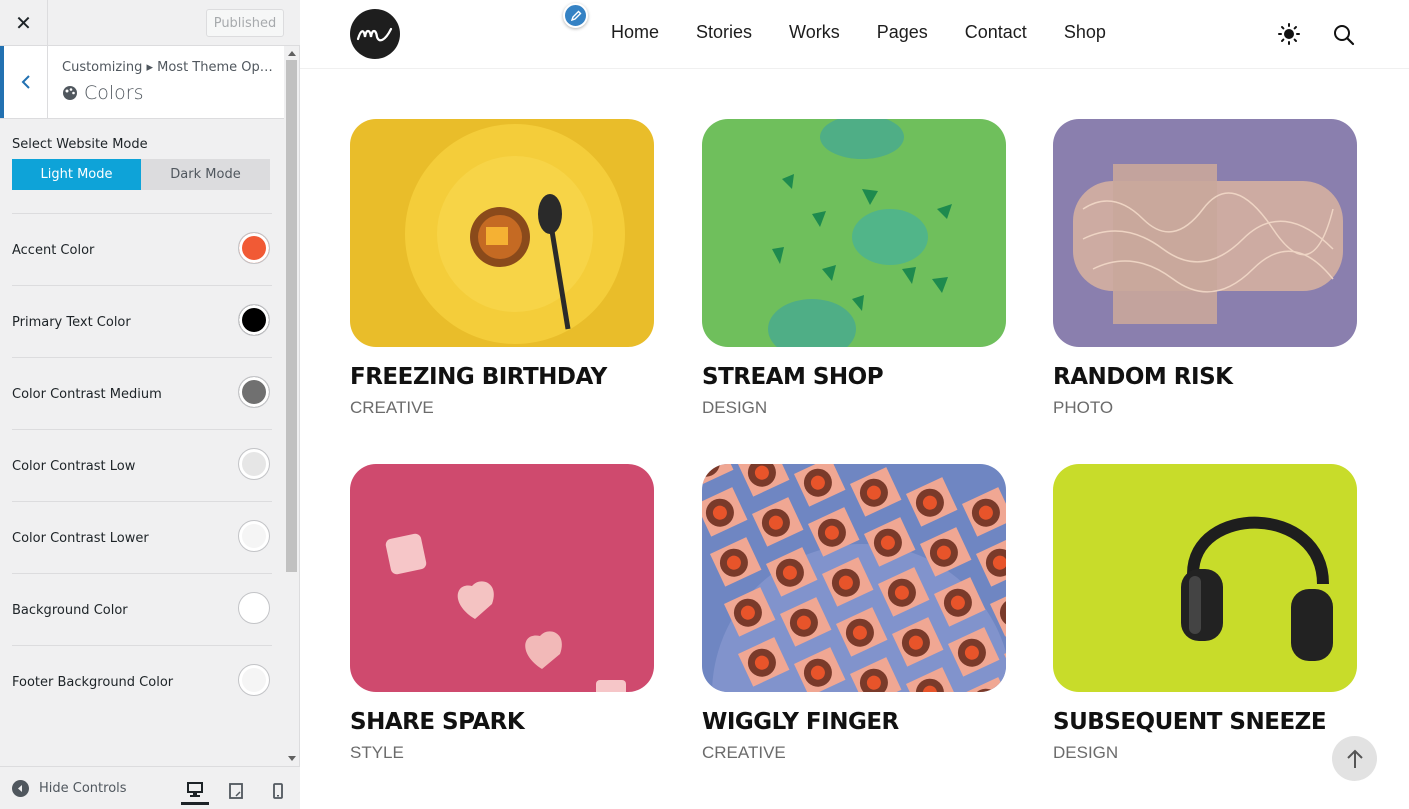 The height and width of the screenshot is (809, 1409). Describe the element at coordinates (114, 93) in the screenshot. I see `section-name-label: Colors` at that location.